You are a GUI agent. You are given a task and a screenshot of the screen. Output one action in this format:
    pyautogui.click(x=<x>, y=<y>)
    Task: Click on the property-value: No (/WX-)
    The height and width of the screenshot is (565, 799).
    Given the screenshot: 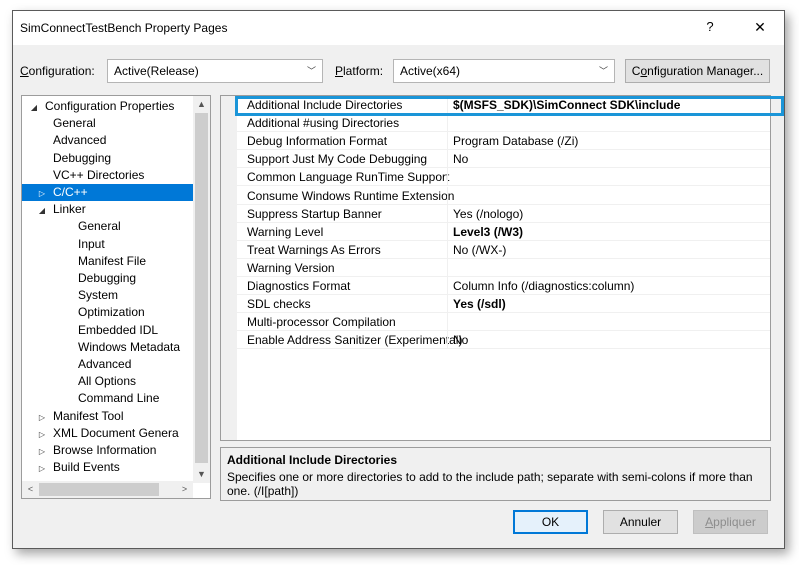 What is the action you would take?
    pyautogui.click(x=479, y=250)
    